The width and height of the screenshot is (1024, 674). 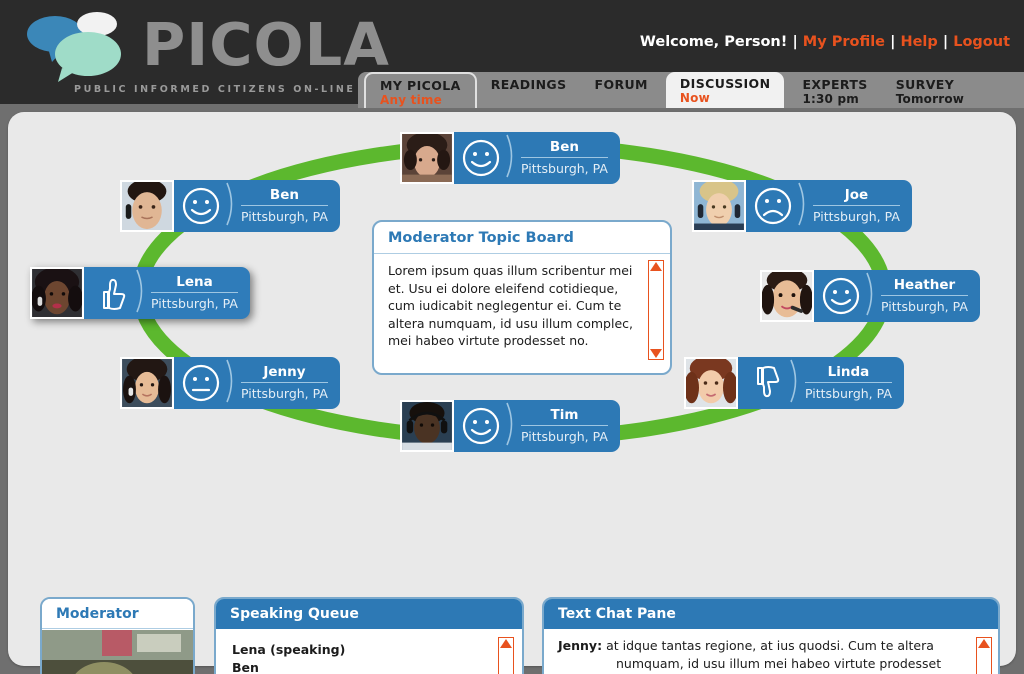 What do you see at coordinates (359, 666) in the screenshot?
I see `queue-entry: Ben` at bounding box center [359, 666].